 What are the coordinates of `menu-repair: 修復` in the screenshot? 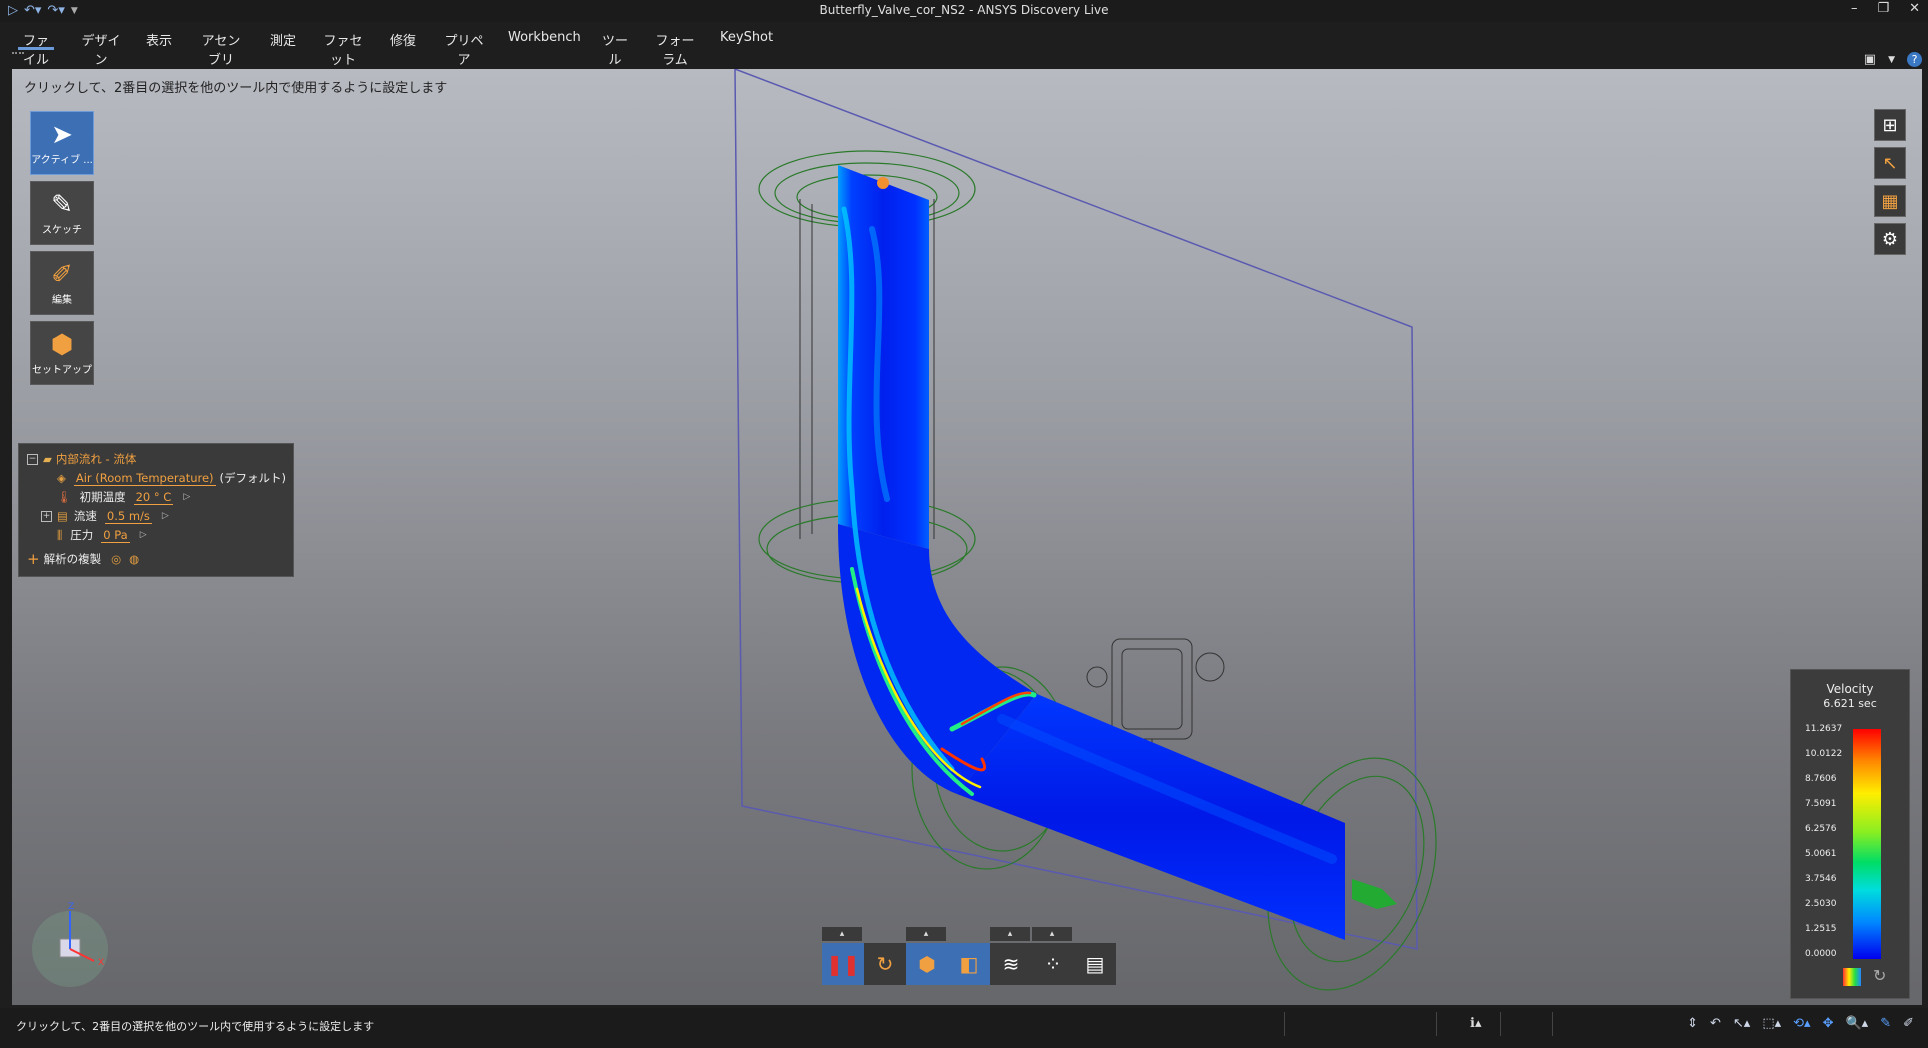 It's located at (403, 36).